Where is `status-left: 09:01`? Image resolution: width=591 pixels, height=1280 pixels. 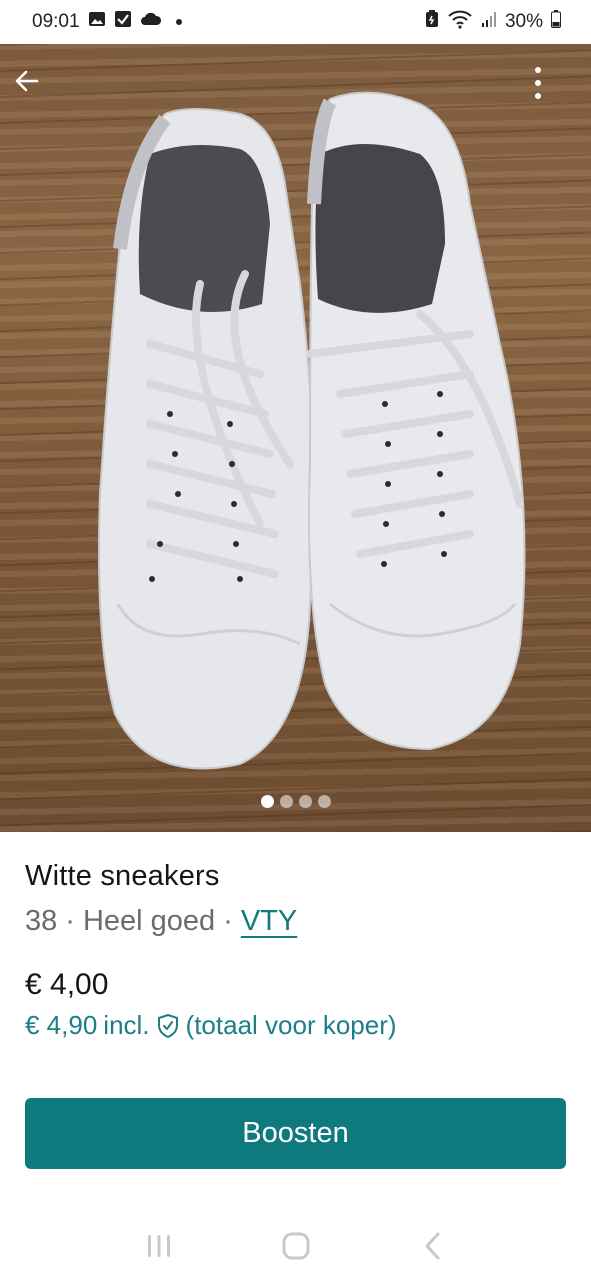 status-left: 09:01 is located at coordinates (107, 22).